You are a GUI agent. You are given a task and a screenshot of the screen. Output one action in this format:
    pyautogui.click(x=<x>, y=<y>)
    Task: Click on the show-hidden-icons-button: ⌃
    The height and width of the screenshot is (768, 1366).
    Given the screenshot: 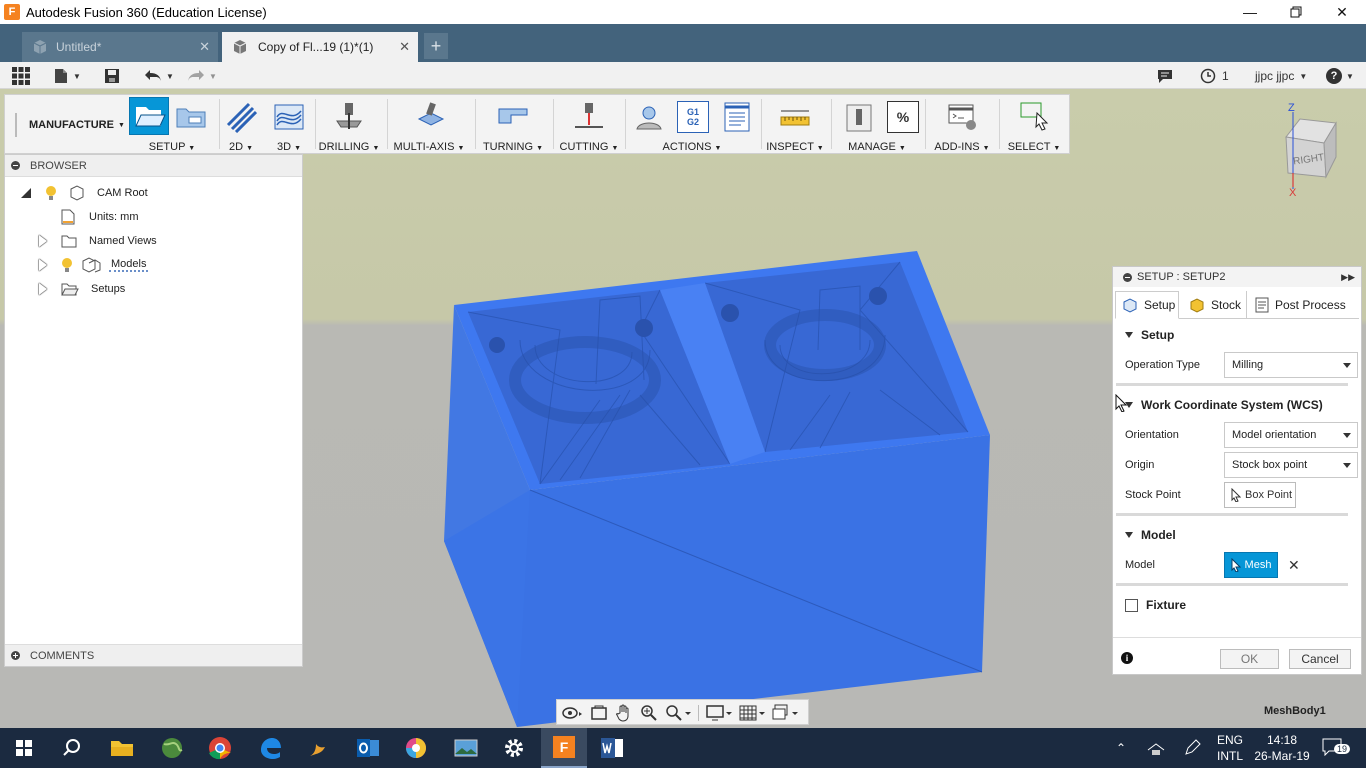 What is the action you would take?
    pyautogui.click(x=1121, y=748)
    